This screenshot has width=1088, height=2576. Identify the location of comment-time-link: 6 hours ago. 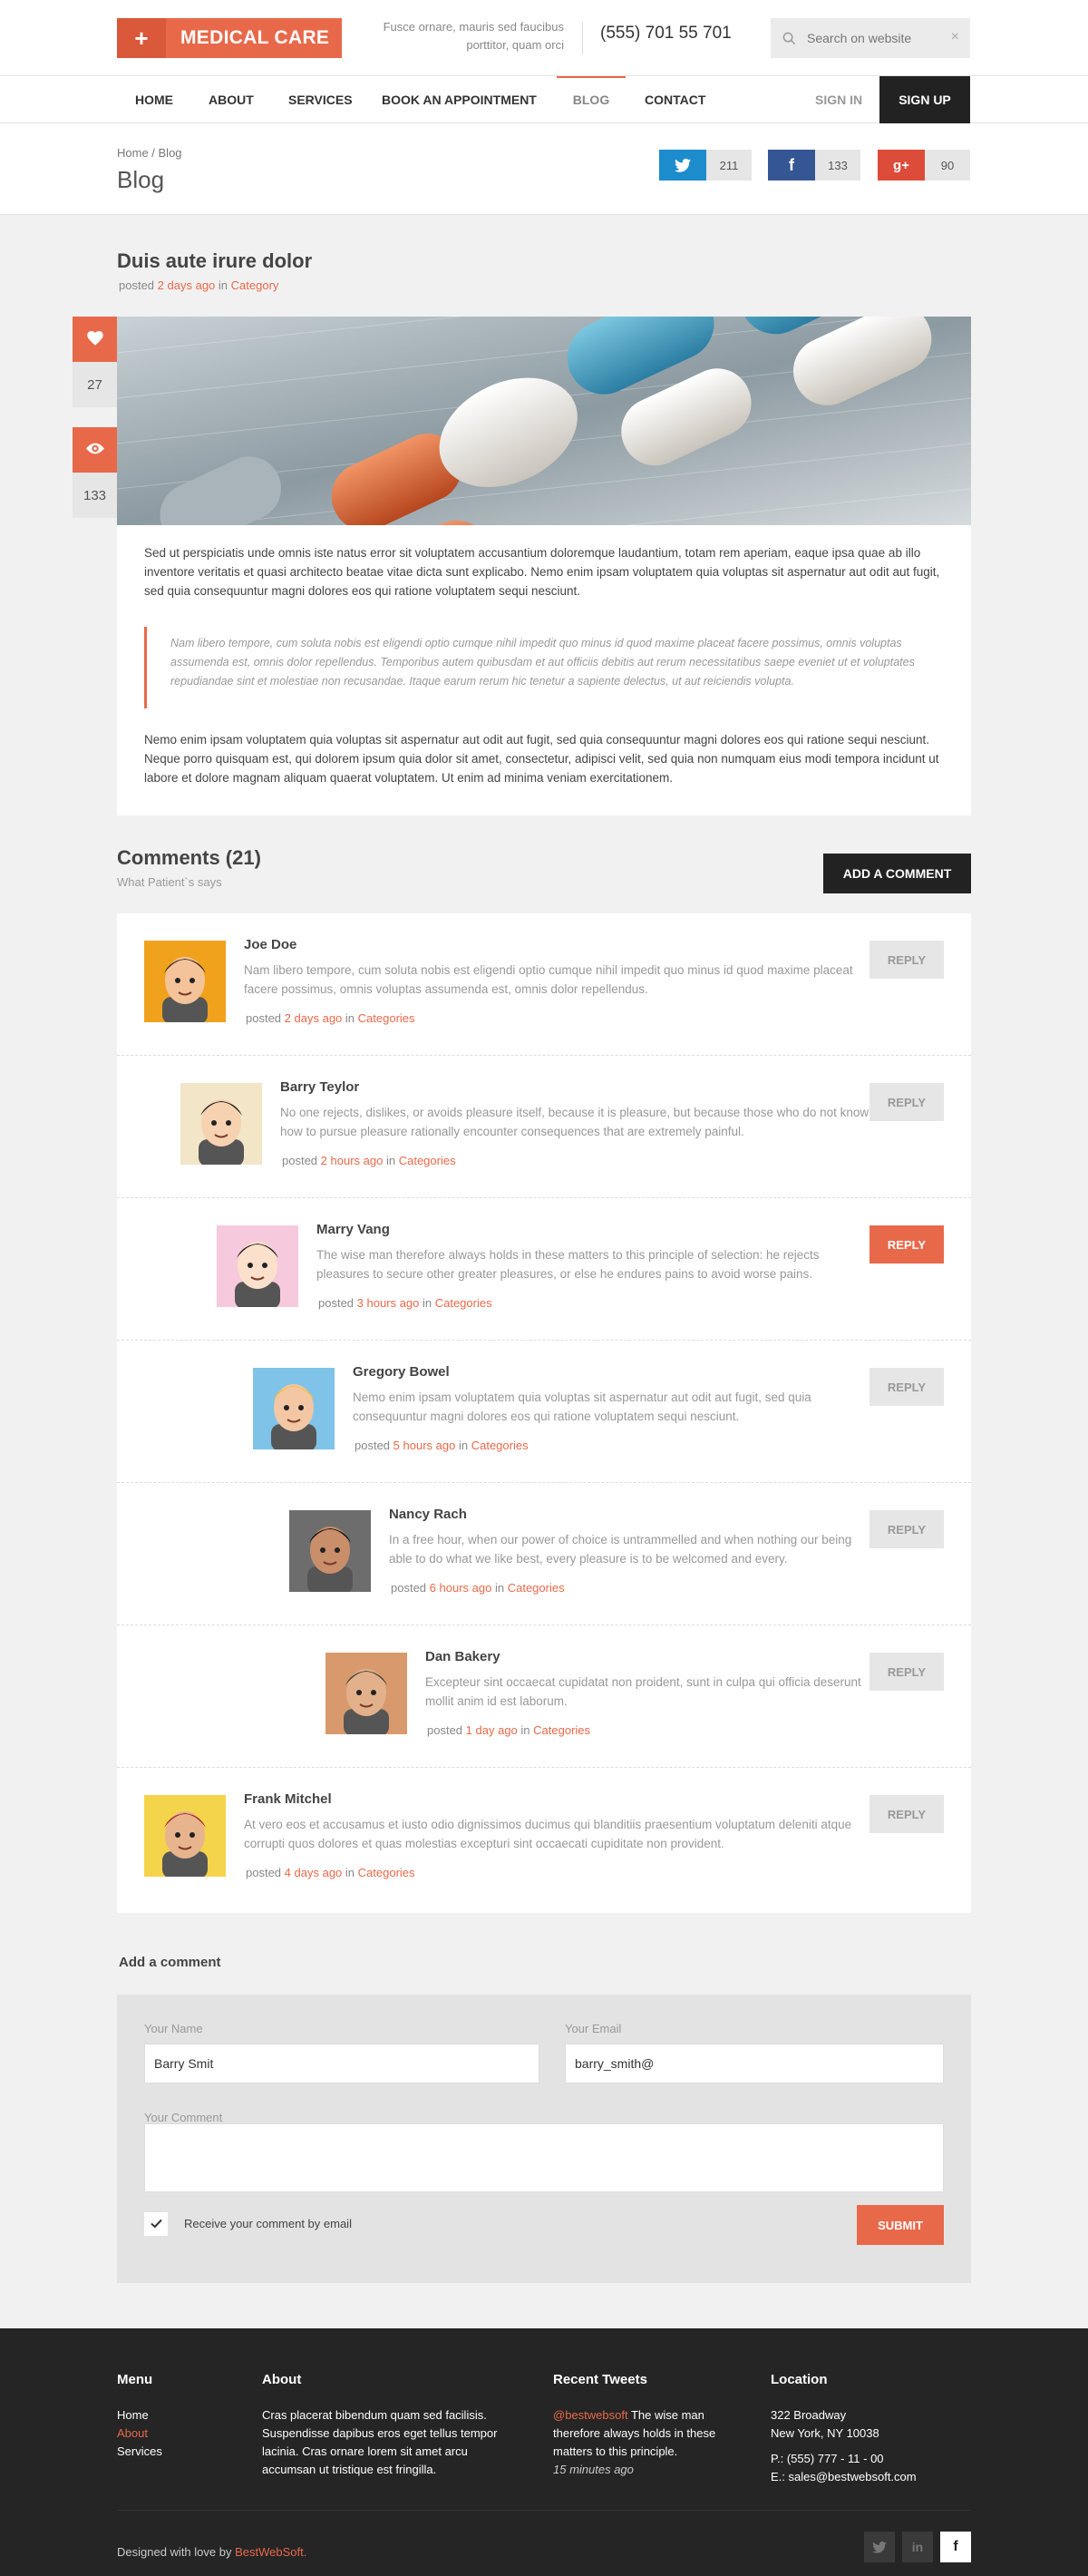
(461, 1588).